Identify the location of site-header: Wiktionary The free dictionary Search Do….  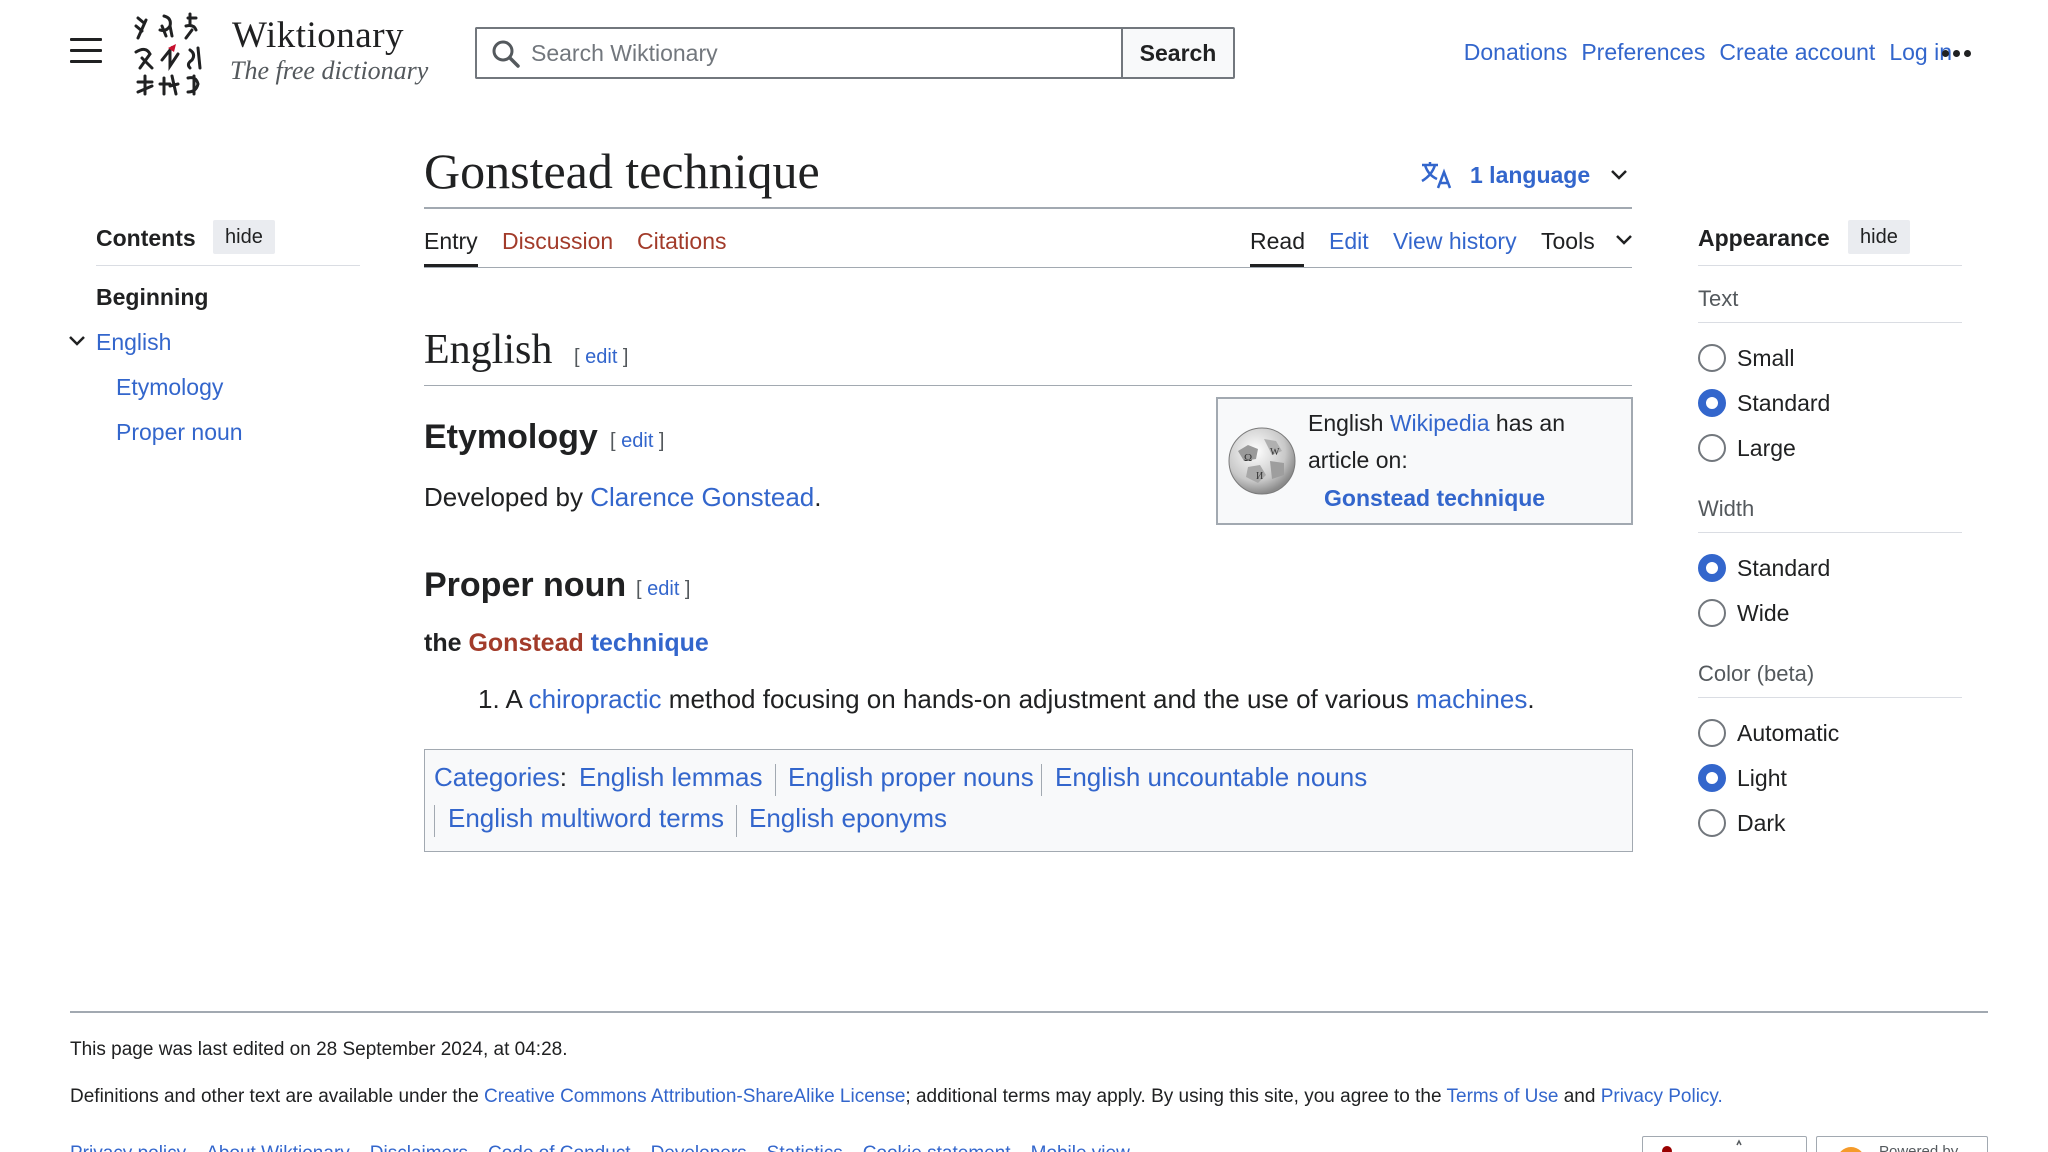
(1024, 55).